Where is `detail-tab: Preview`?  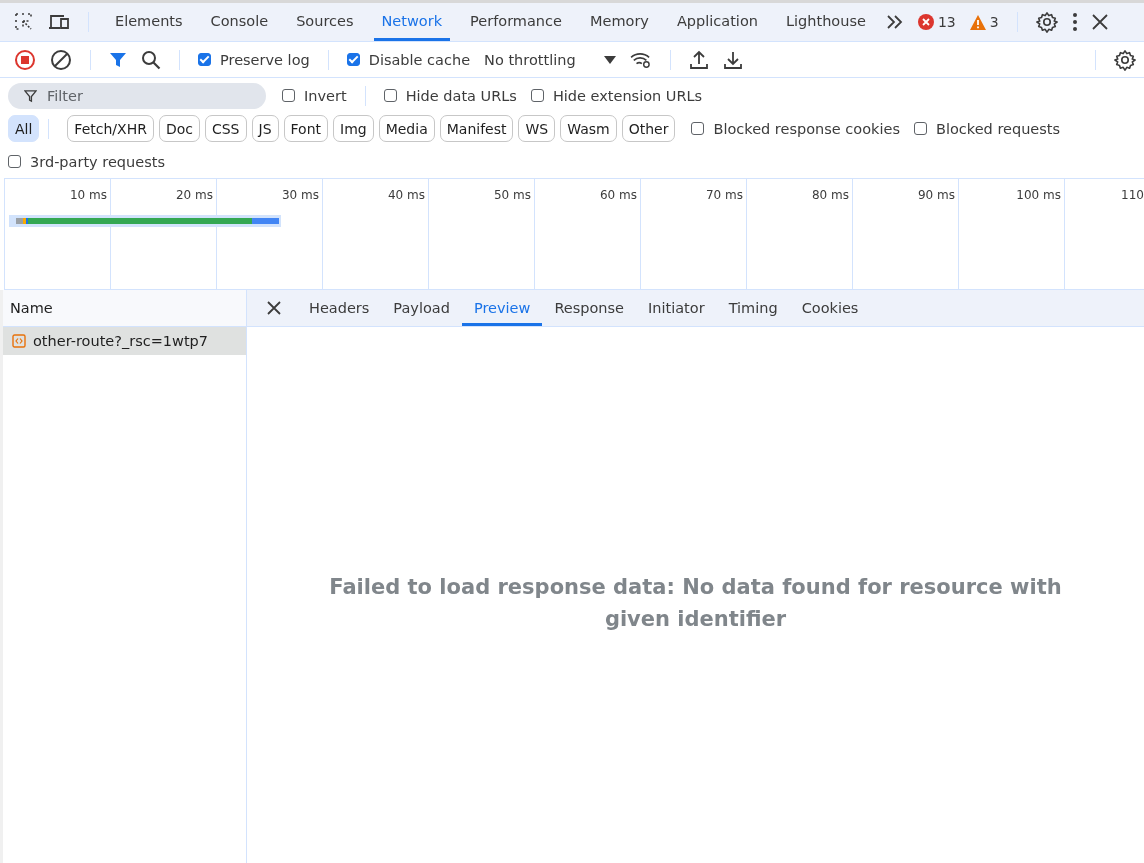 detail-tab: Preview is located at coordinates (502, 308).